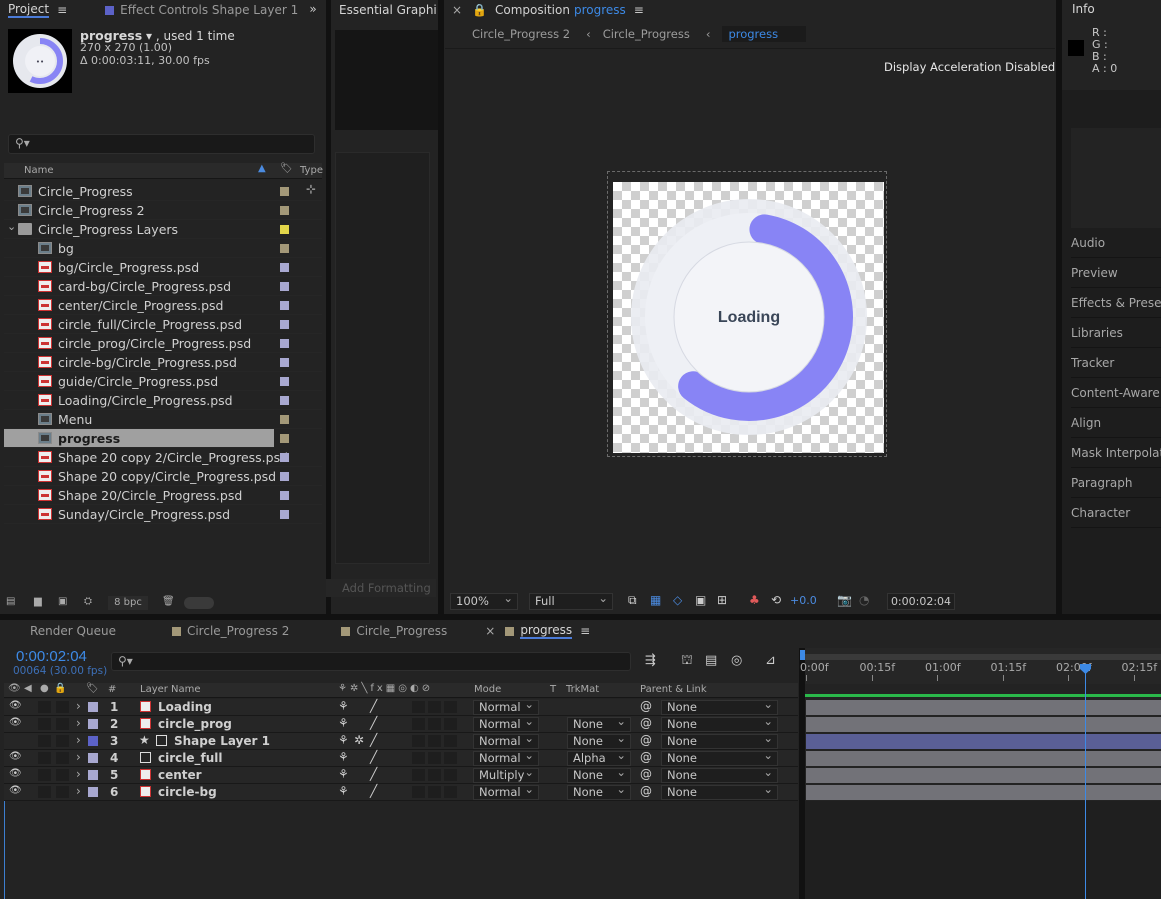 This screenshot has width=1161, height=899. I want to click on project-item: ⌄ Circle_Progress Layers, so click(163, 229).